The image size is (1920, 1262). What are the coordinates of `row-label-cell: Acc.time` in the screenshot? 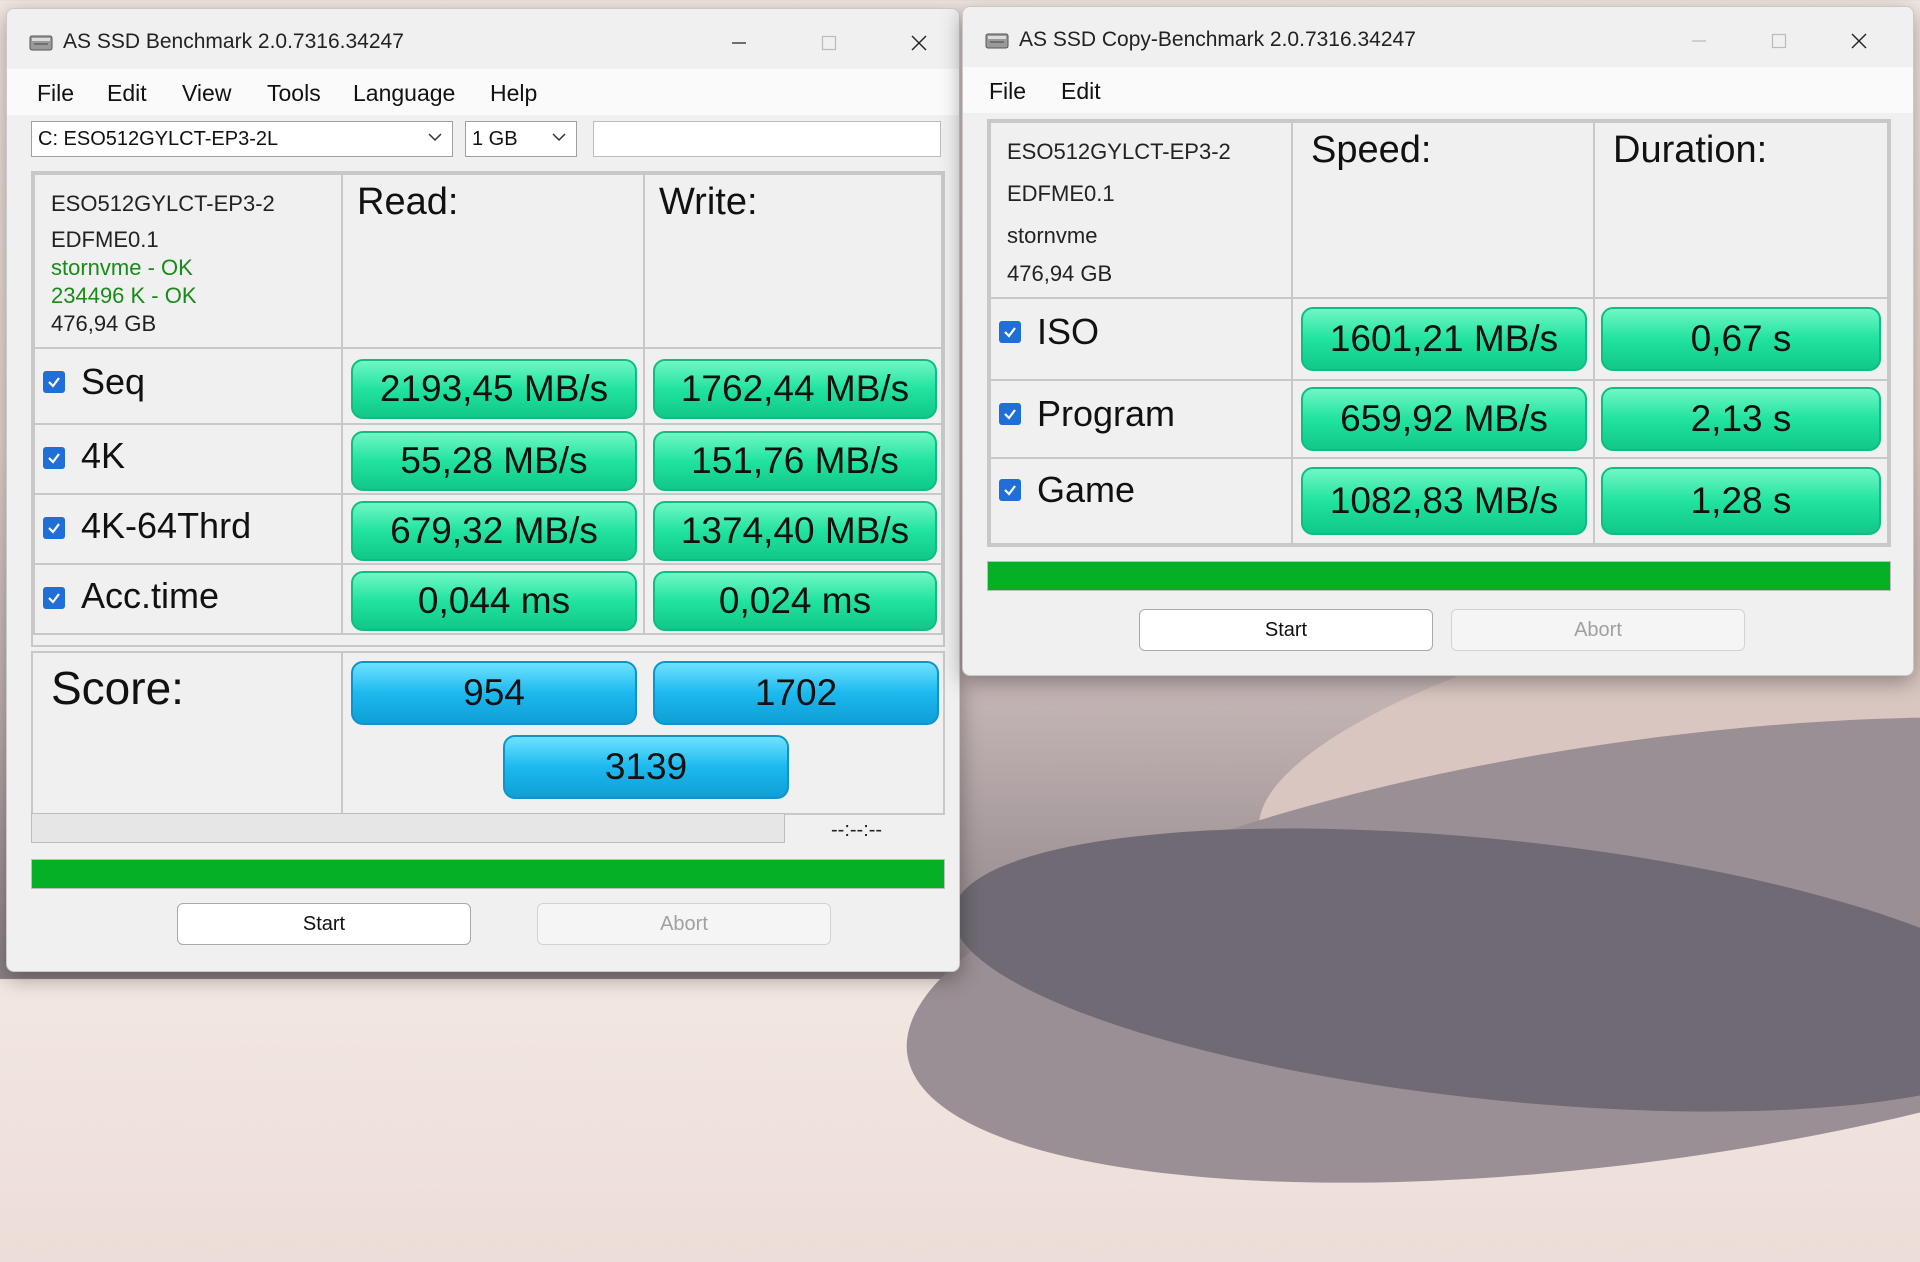 It's located at (188, 599).